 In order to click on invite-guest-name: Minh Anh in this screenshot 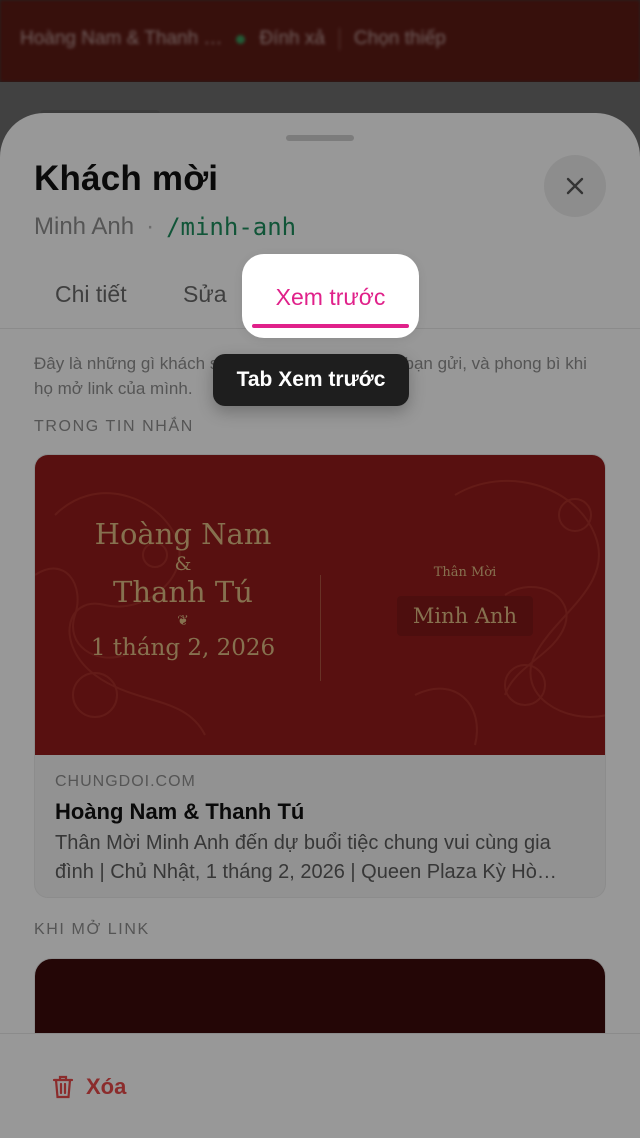, I will do `click(465, 616)`.